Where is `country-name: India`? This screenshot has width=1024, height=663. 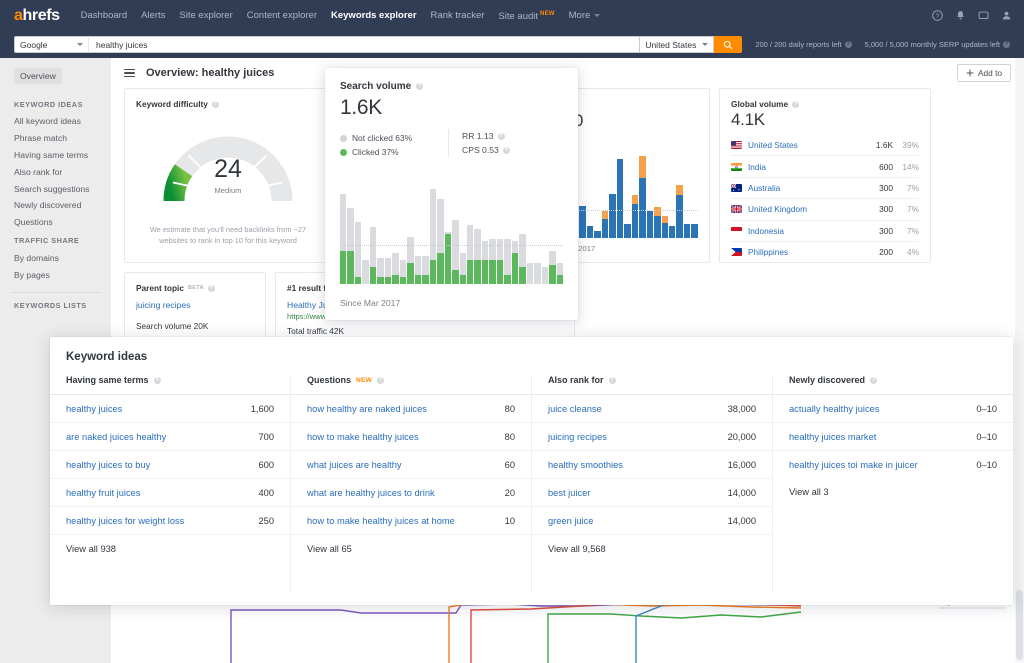
country-name: India is located at coordinates (757, 167).